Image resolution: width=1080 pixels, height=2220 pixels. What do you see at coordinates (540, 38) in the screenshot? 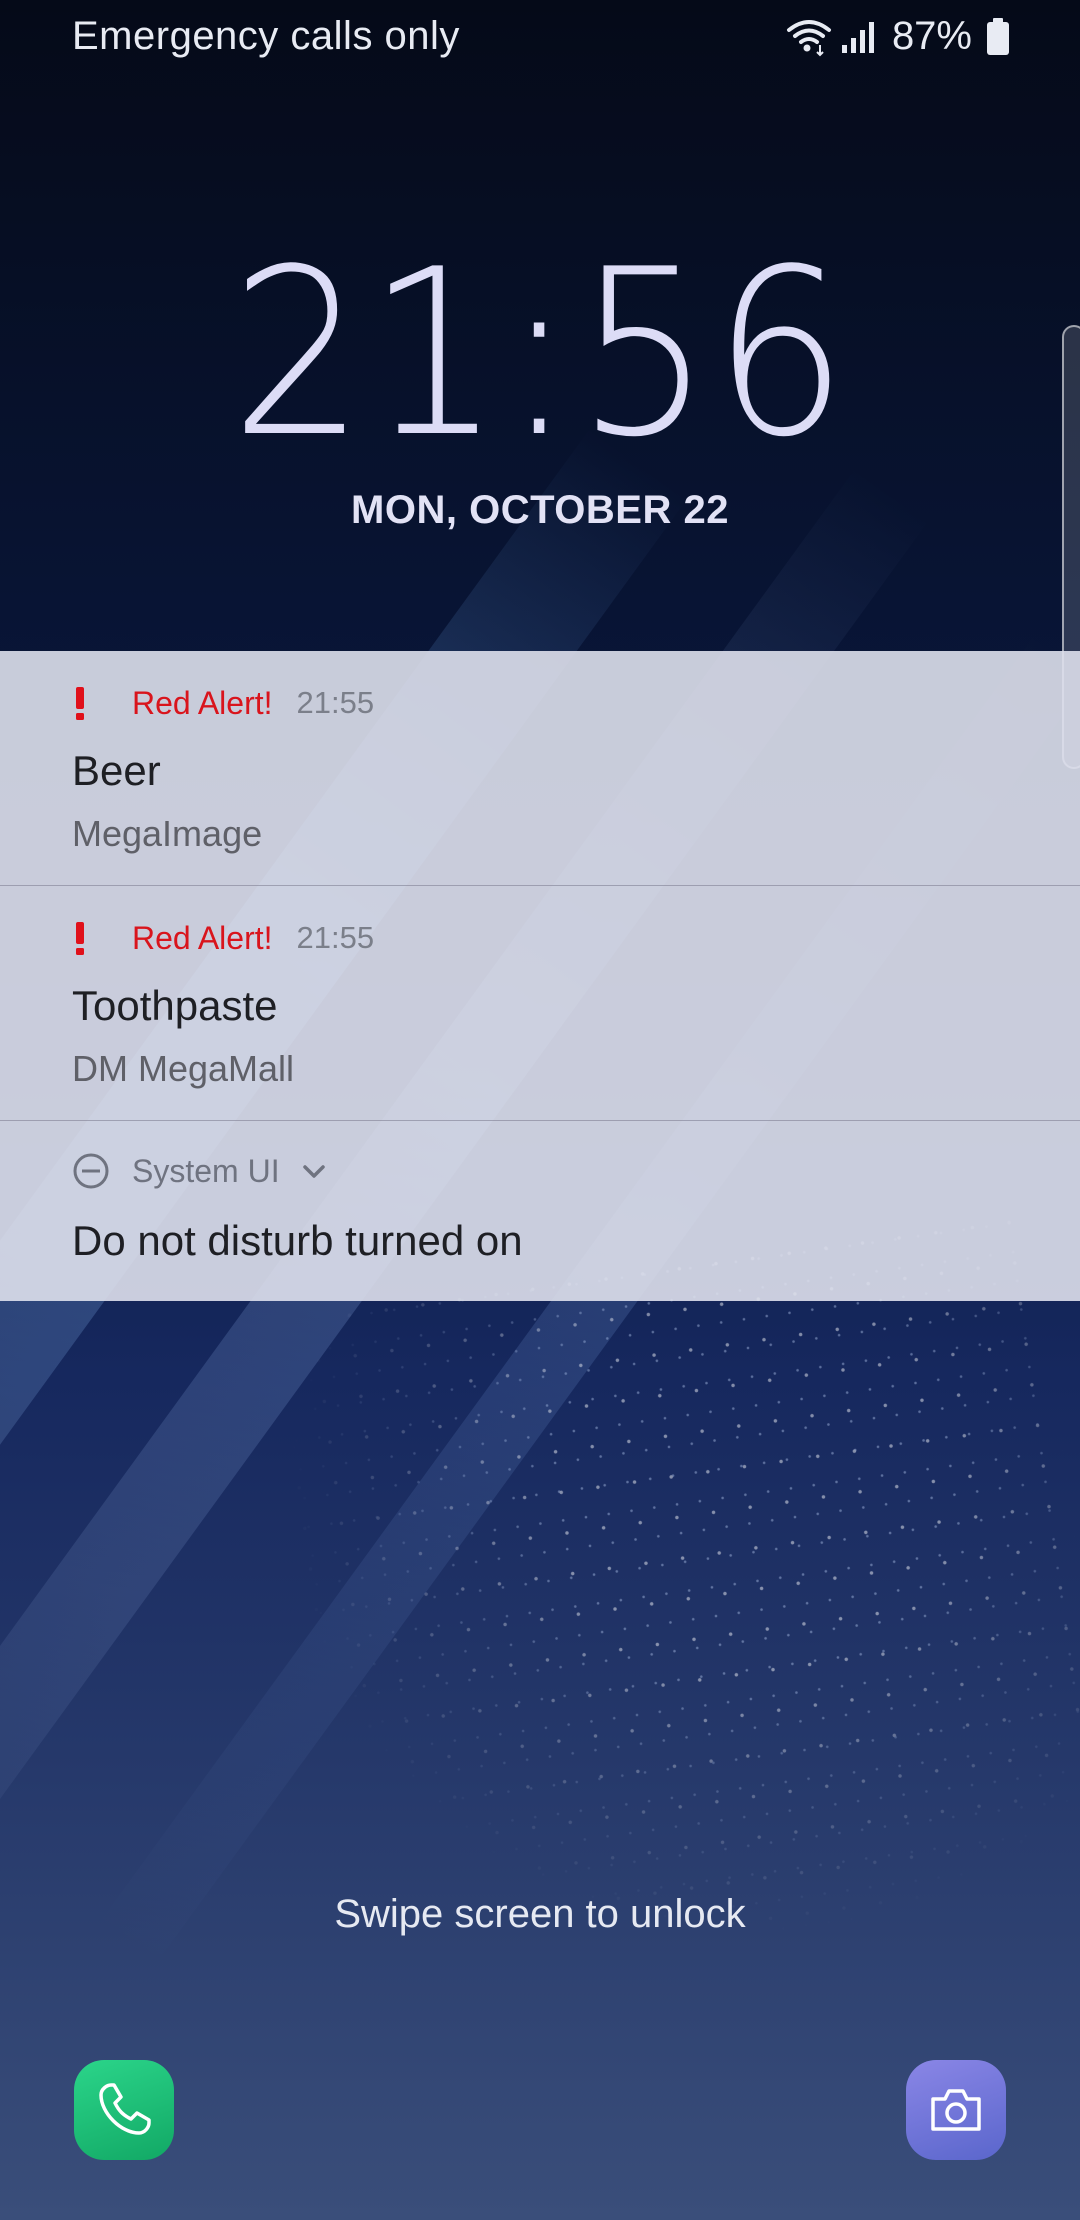
I see `status-bar: Emergency calls only 87%` at bounding box center [540, 38].